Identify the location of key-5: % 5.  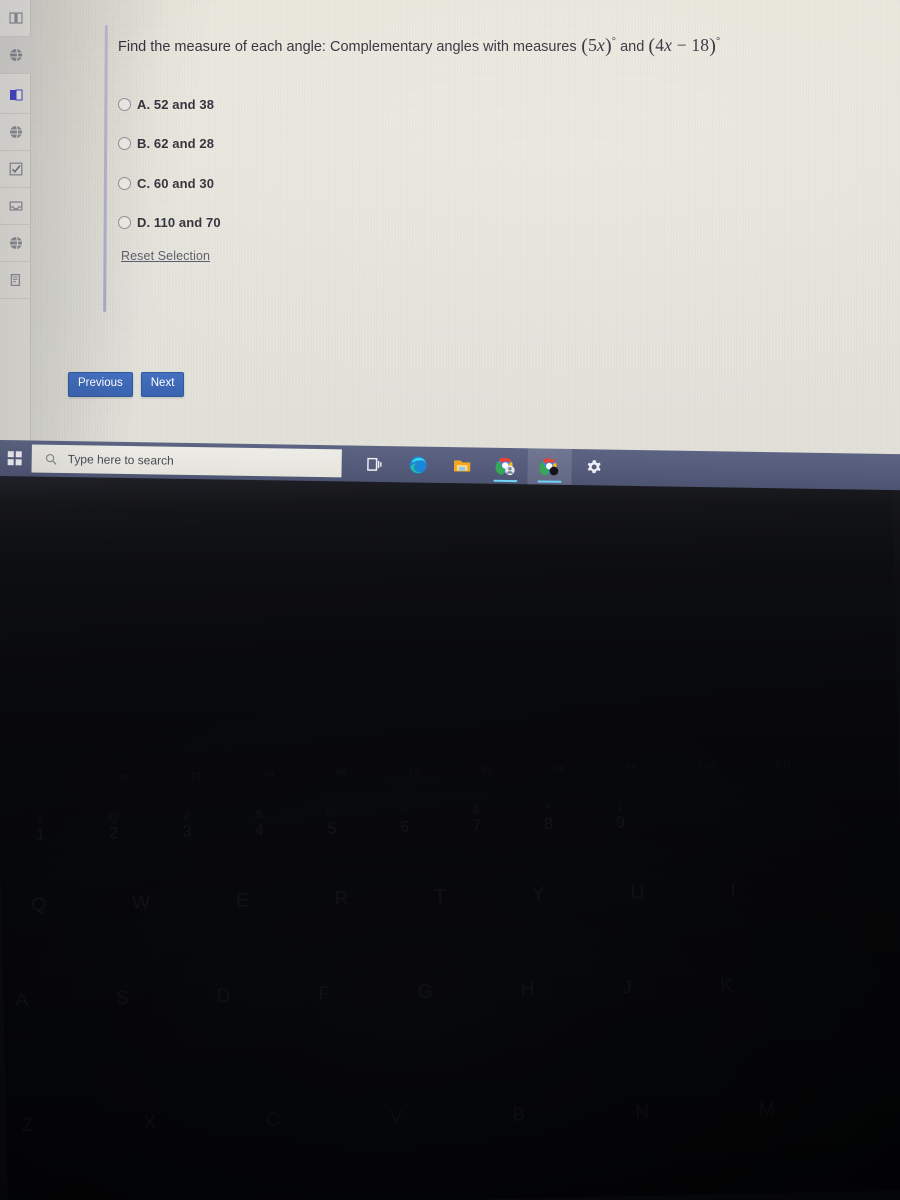
(332, 821).